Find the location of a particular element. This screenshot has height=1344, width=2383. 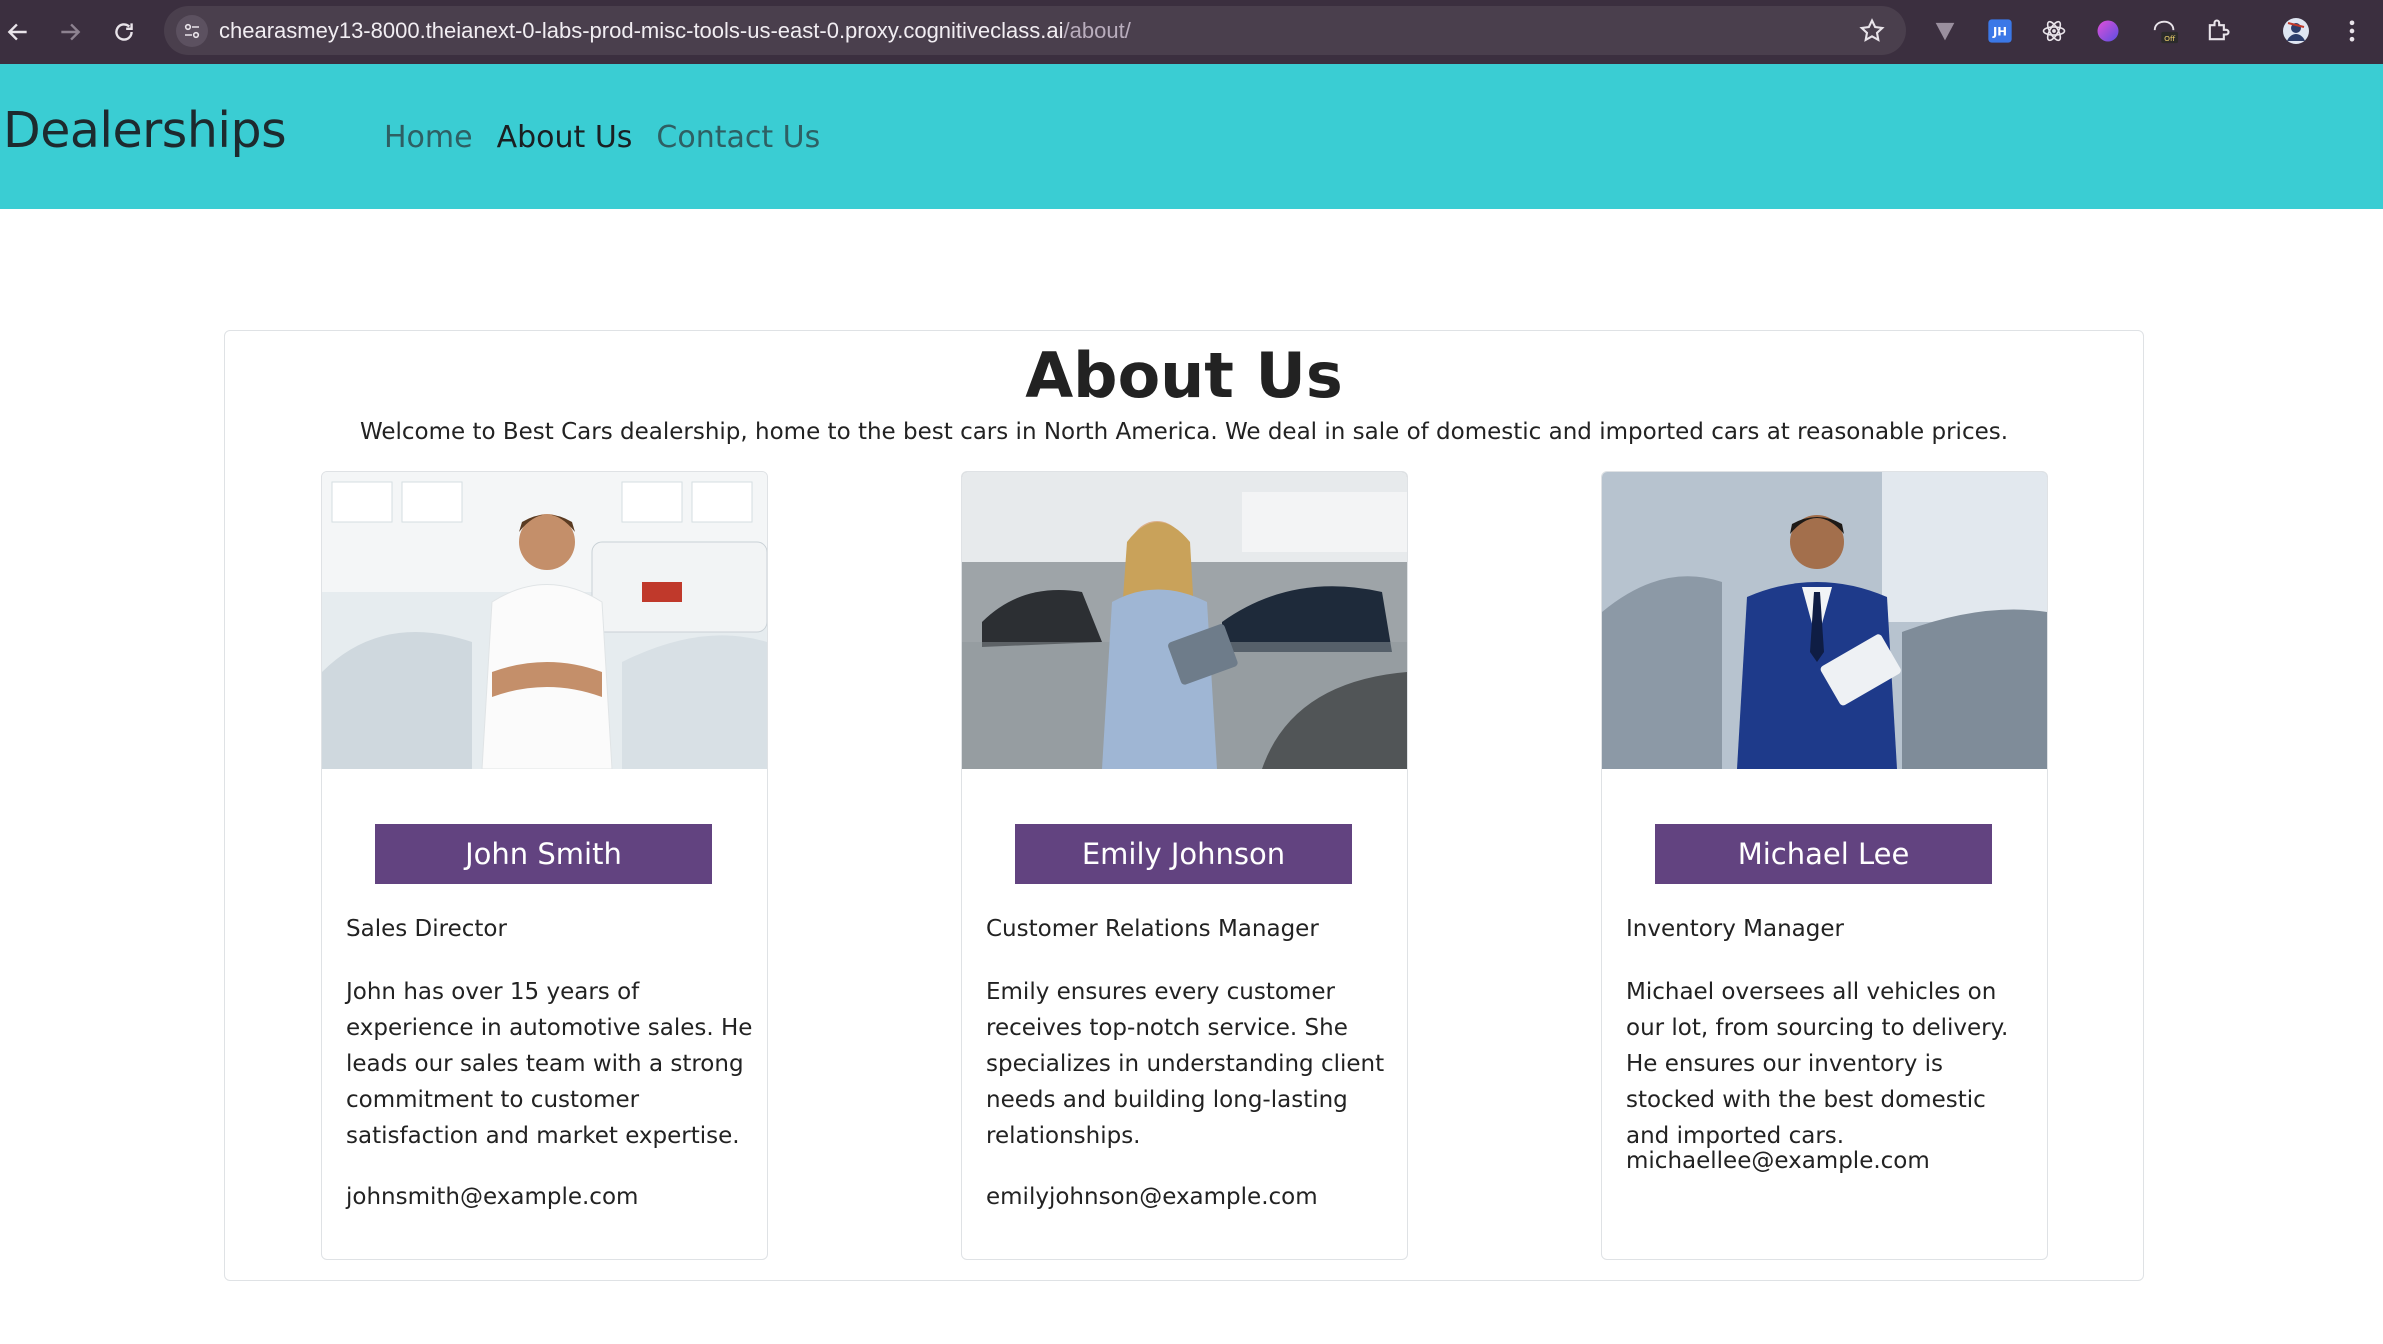

extension-jh-label: JH is located at coordinates (1999, 32).